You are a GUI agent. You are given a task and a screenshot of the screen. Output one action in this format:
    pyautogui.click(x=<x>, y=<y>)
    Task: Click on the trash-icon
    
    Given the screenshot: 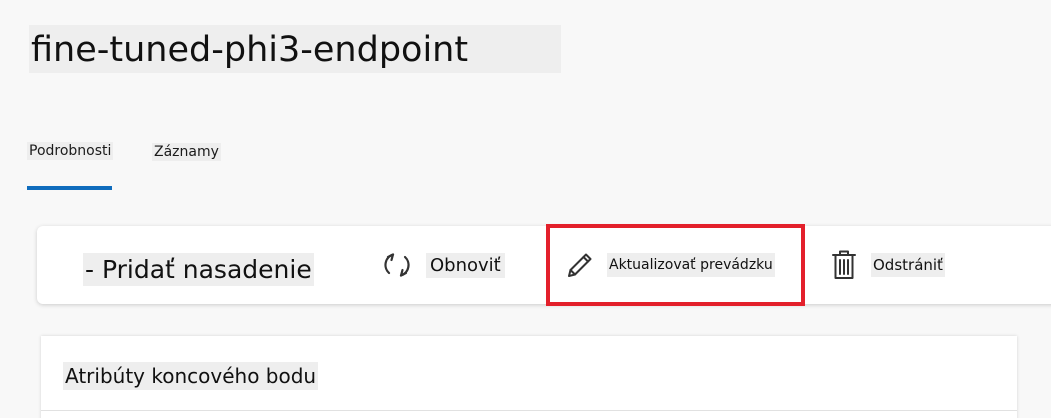 What is the action you would take?
    pyautogui.click(x=844, y=265)
    